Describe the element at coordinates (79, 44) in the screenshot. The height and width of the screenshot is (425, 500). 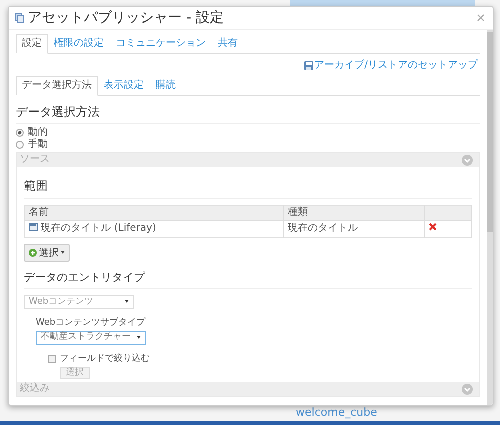
I see `tab: 権限の設定` at that location.